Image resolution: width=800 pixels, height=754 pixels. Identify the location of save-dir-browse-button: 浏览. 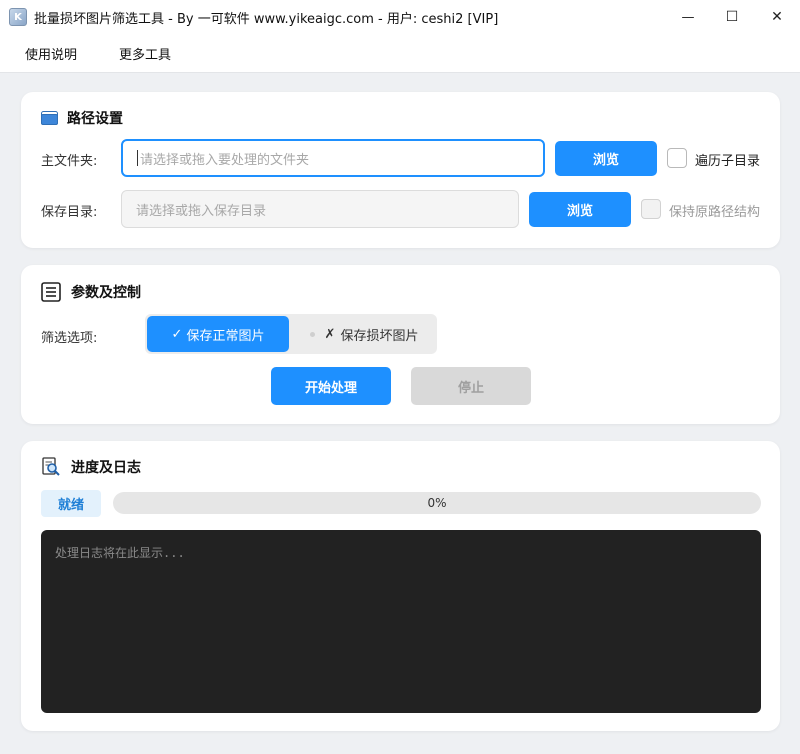
(580, 209).